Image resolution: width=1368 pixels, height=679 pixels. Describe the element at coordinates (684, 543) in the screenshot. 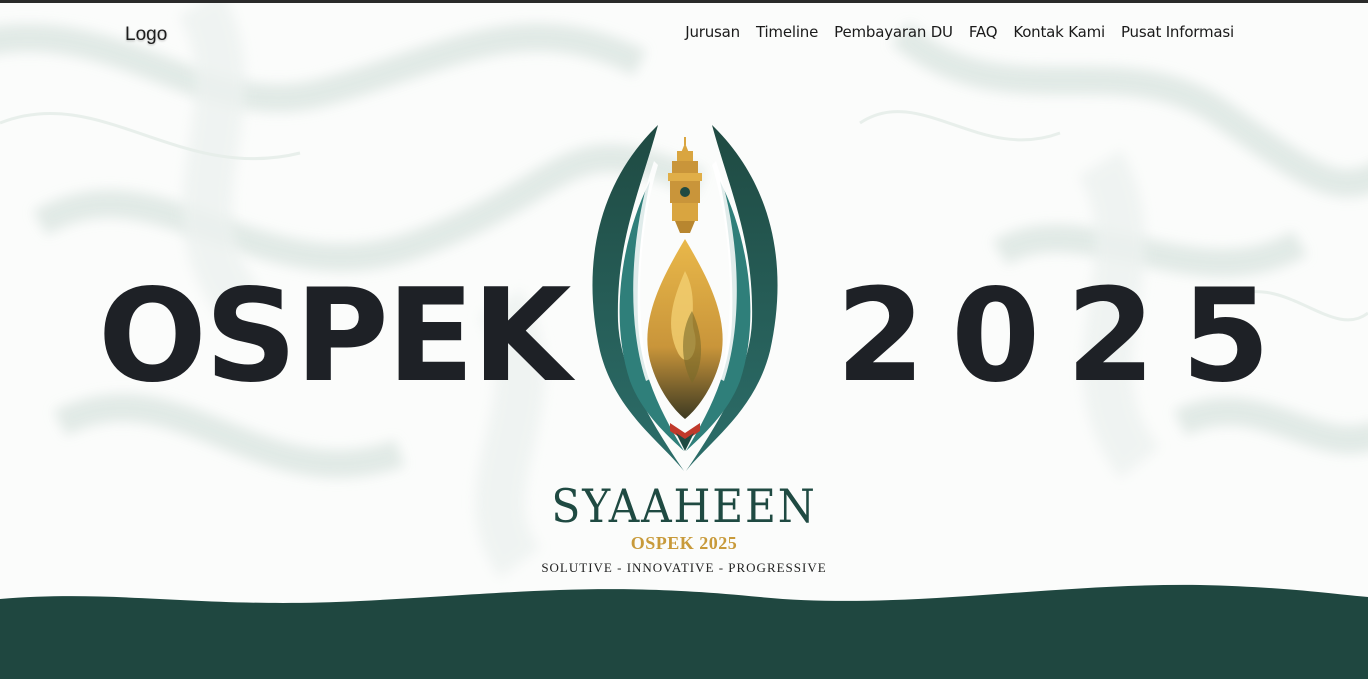

I see `brand-subtitle: OSPEK 2025` at that location.